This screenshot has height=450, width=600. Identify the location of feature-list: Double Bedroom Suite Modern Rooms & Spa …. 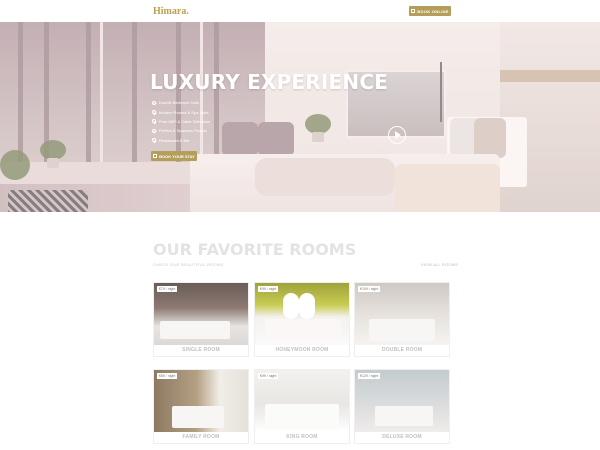
(181, 121).